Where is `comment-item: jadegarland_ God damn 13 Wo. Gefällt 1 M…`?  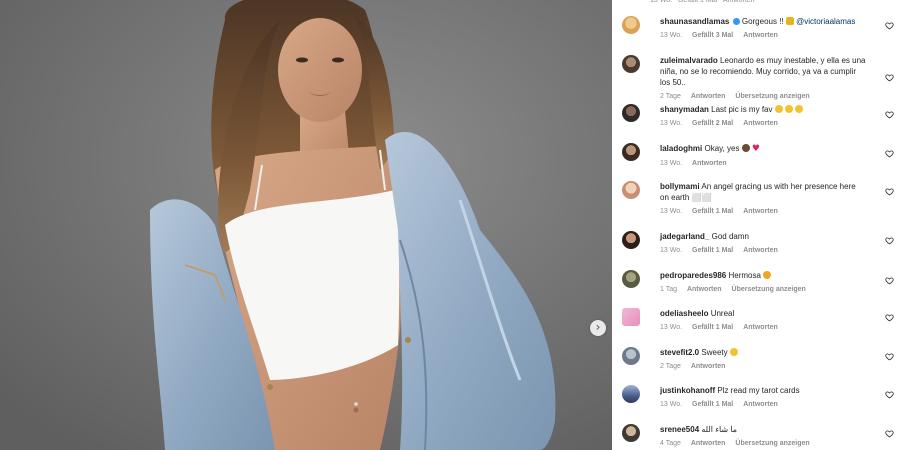
comment-item: jadegarland_ God damn 13 Wo. Gefällt 1 M… is located at coordinates (756, 243).